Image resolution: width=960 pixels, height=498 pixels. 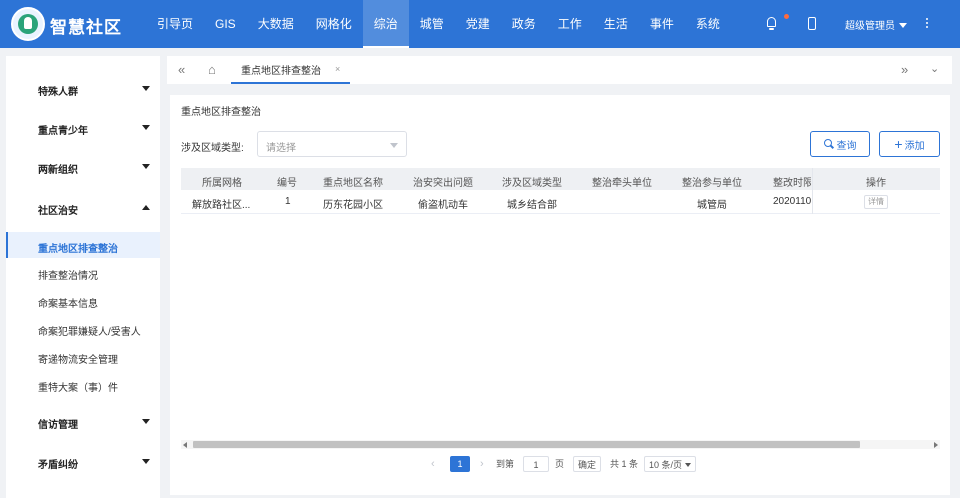 I want to click on column-header: 整治参与单位, so click(x=712, y=183).